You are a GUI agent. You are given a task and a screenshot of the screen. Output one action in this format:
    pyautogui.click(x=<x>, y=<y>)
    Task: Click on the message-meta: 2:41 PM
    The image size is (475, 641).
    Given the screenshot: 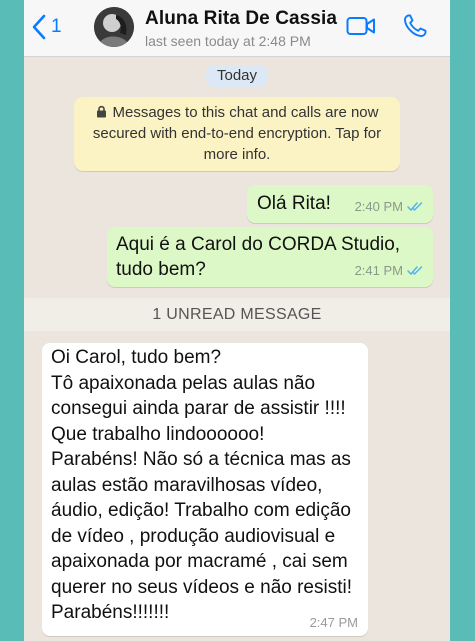 What is the action you would take?
    pyautogui.click(x=389, y=270)
    